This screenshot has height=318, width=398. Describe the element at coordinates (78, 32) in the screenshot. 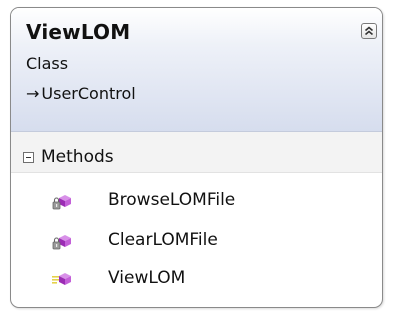

I see `class-name: ViewLOM` at that location.